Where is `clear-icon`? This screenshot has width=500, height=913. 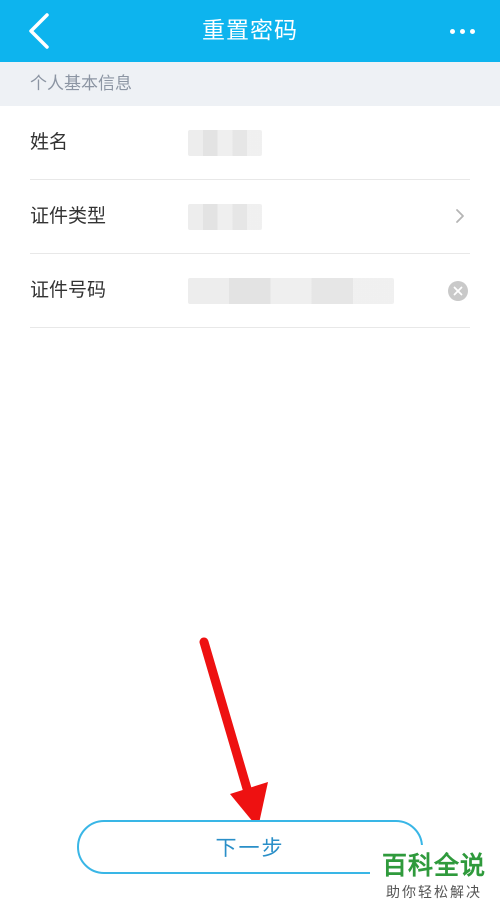 clear-icon is located at coordinates (458, 291).